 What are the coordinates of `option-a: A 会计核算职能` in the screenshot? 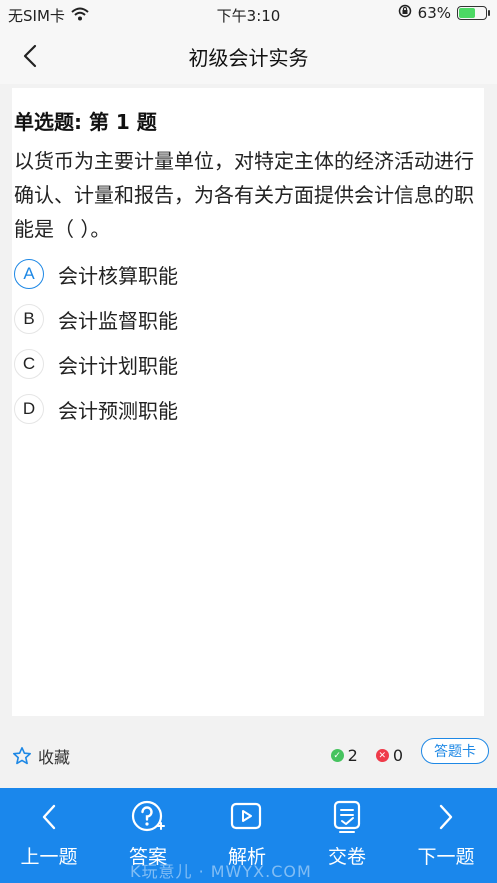 It's located at (96, 274).